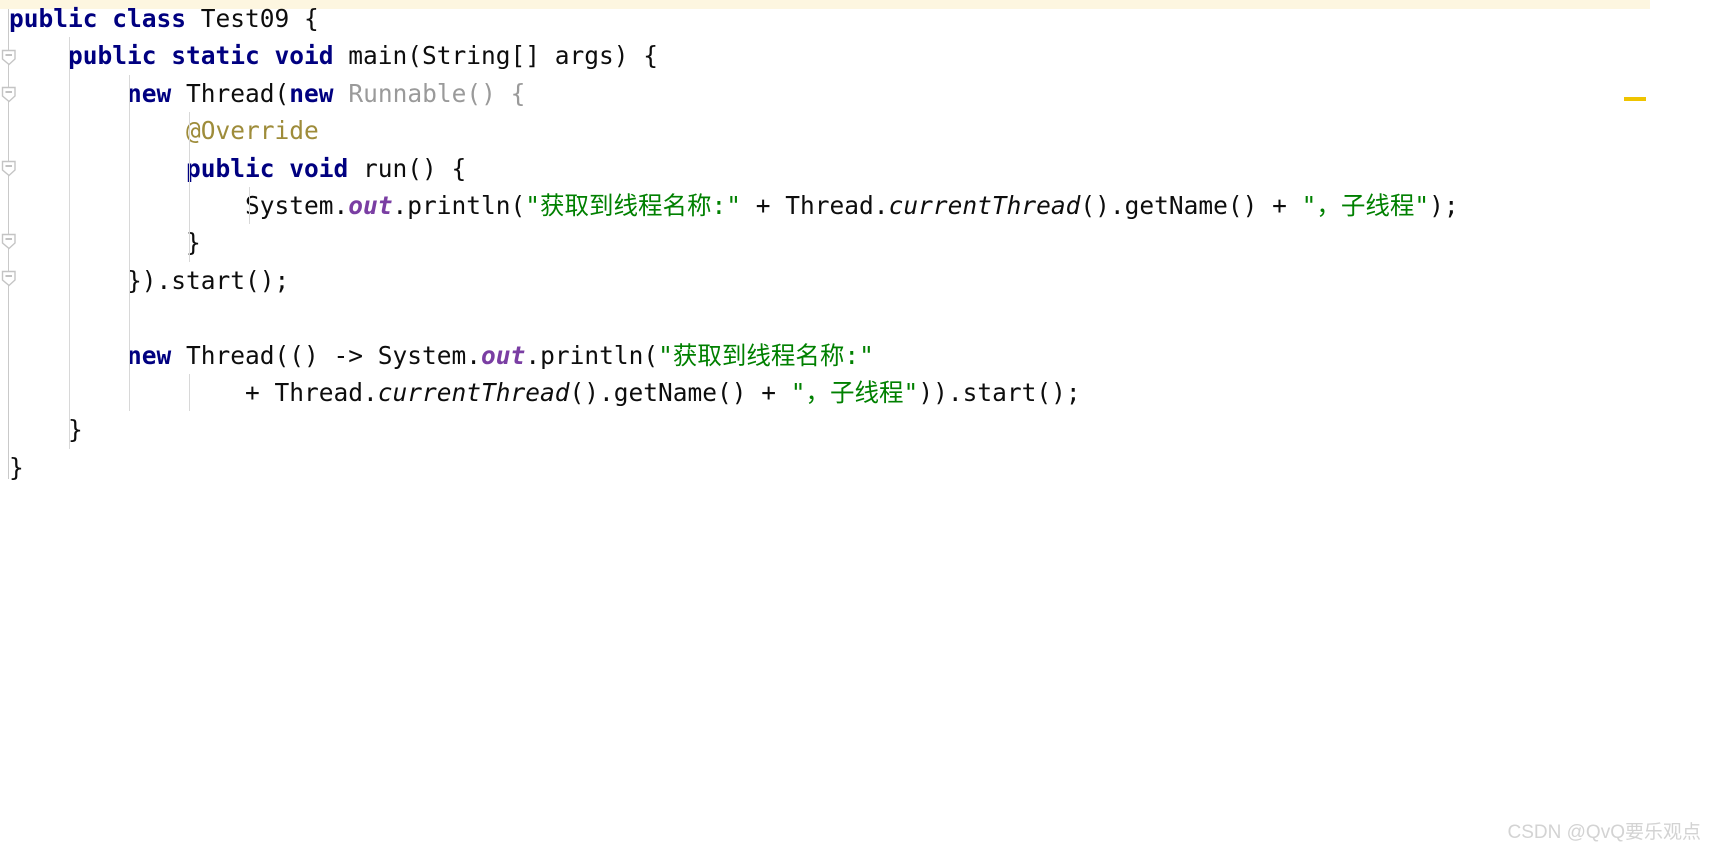 This screenshot has height=854, width=1715. I want to click on code-token-plain: );, so click(1444, 205).